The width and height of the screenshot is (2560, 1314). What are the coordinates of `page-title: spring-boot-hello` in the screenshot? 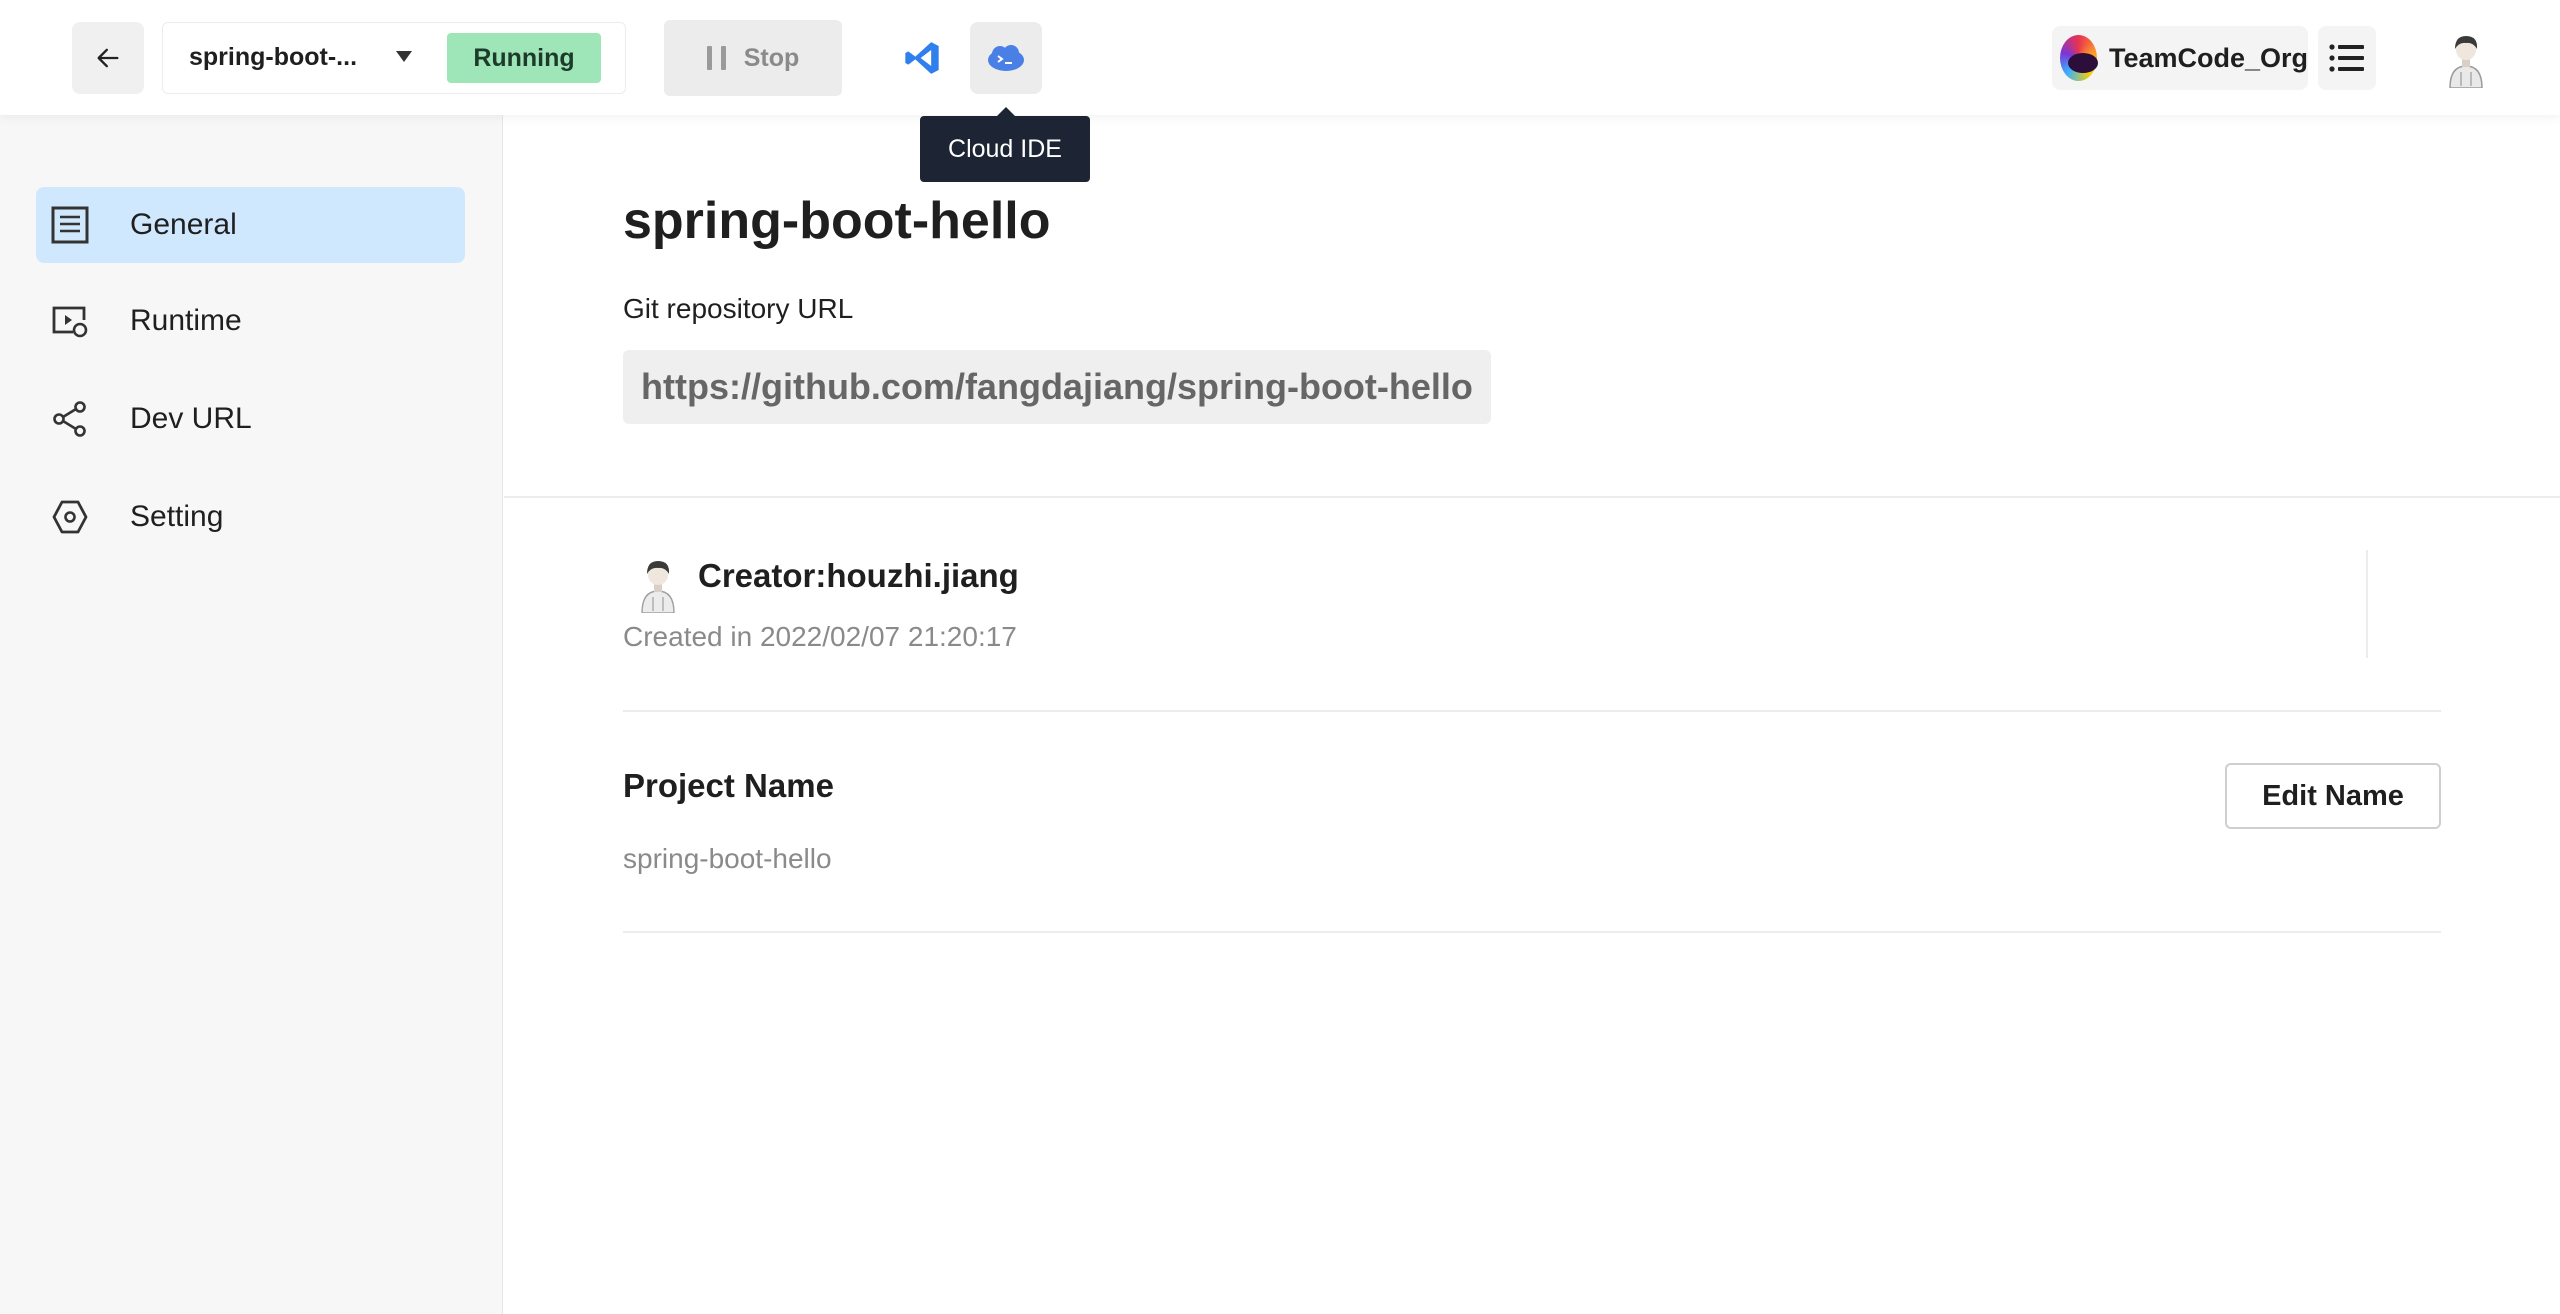 It's located at (837, 221).